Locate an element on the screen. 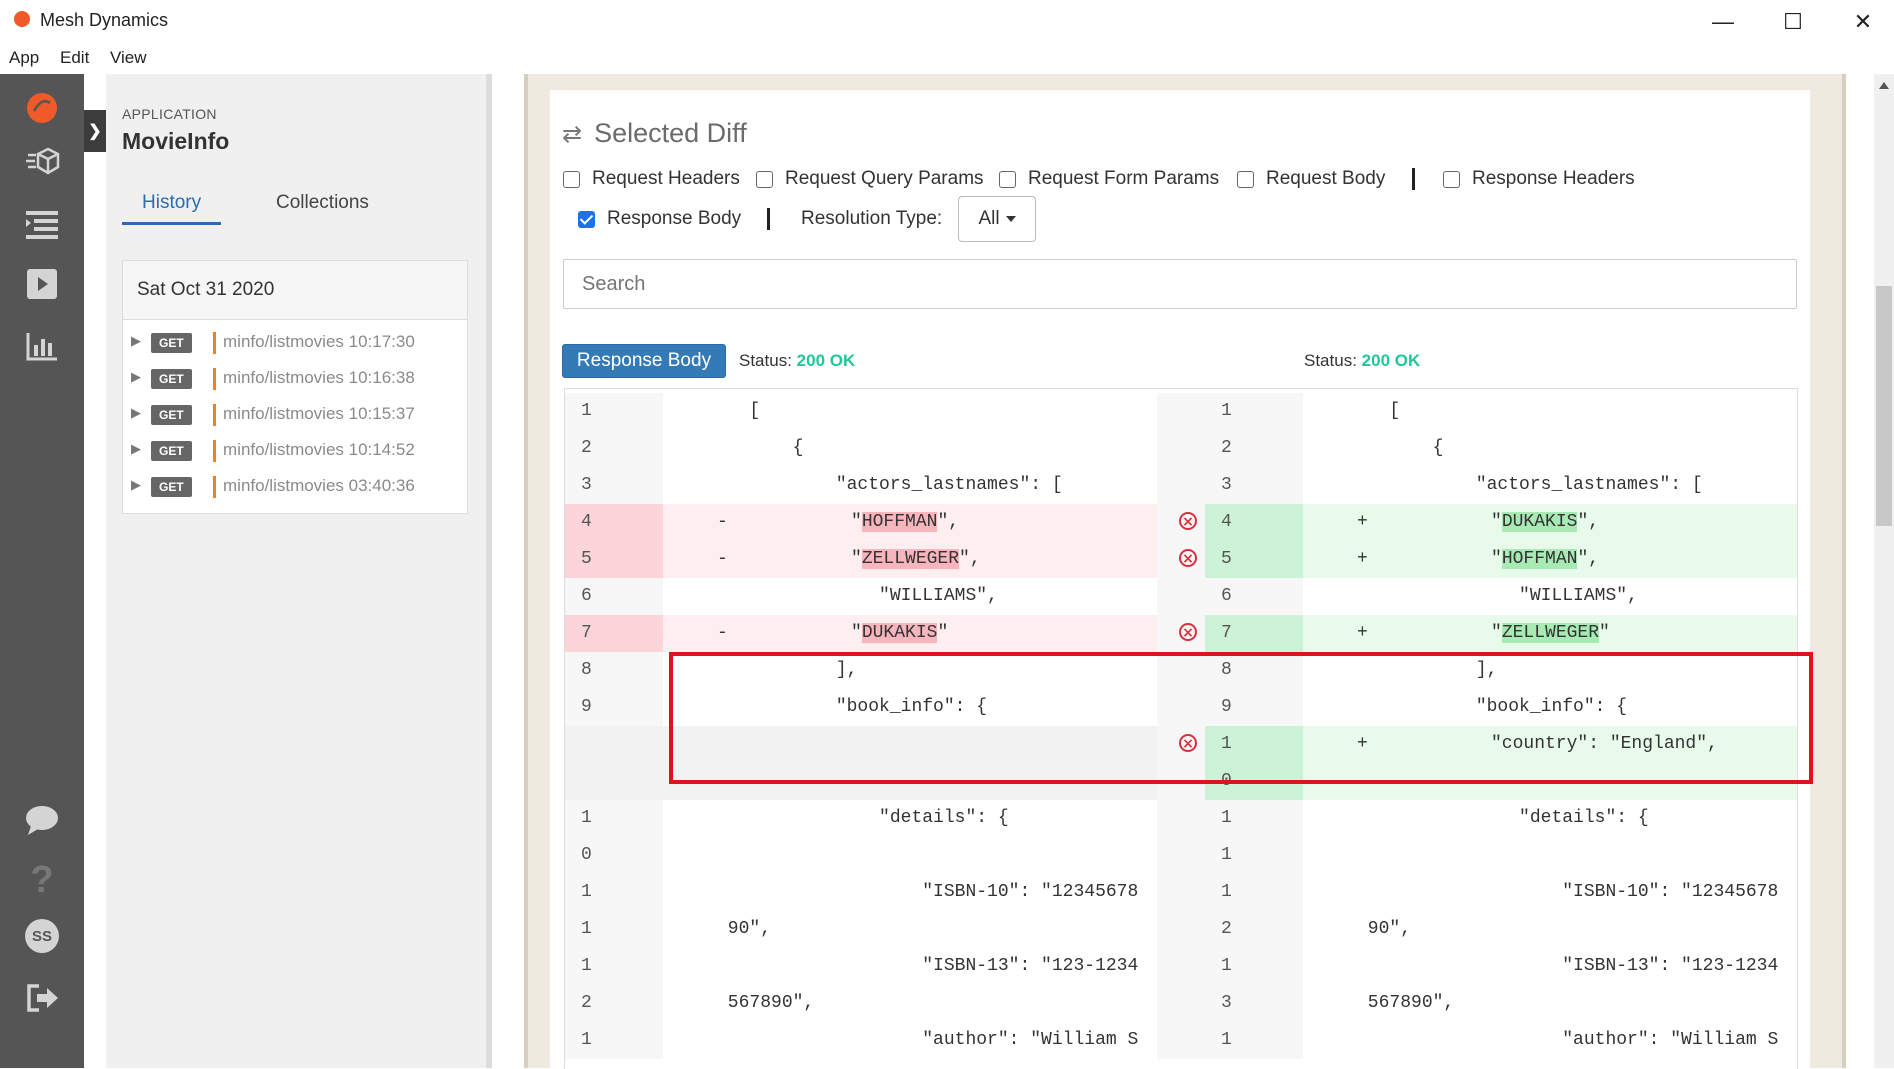  logout-icon is located at coordinates (42, 998).